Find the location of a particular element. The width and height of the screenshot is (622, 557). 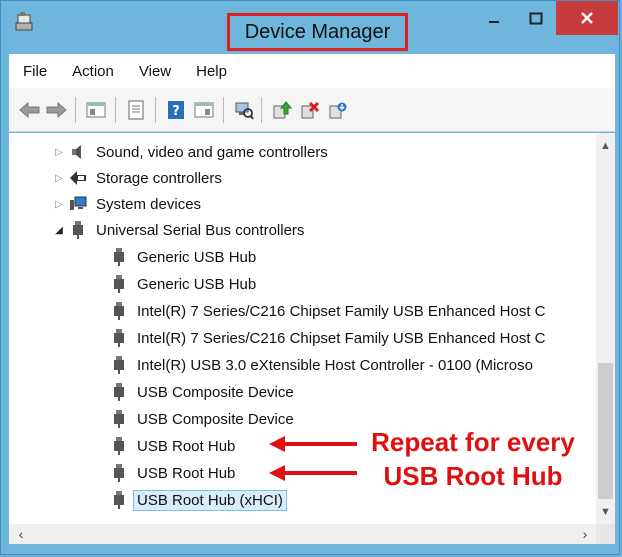

tree-item-usb-root-hub-xhci: USB Root Hub (xHCI) is located at coordinates (198, 500).